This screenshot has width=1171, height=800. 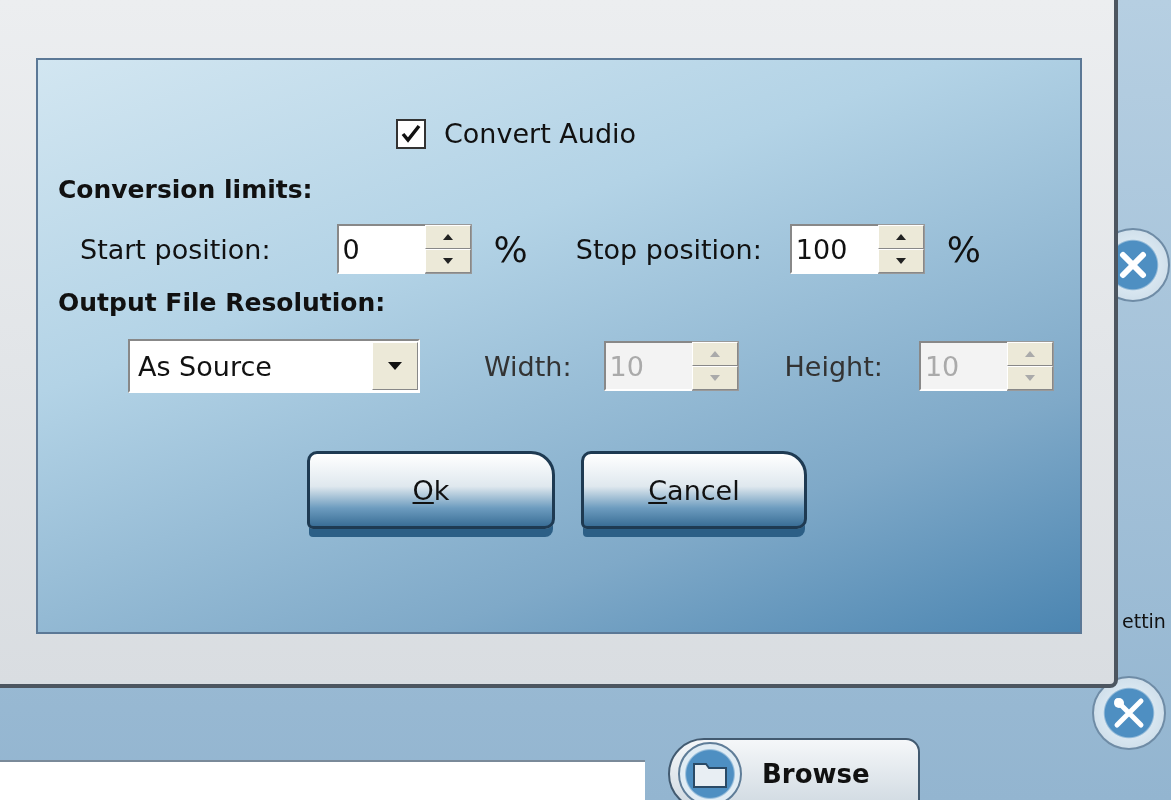 I want to click on caret-icon, so click(x=395, y=366).